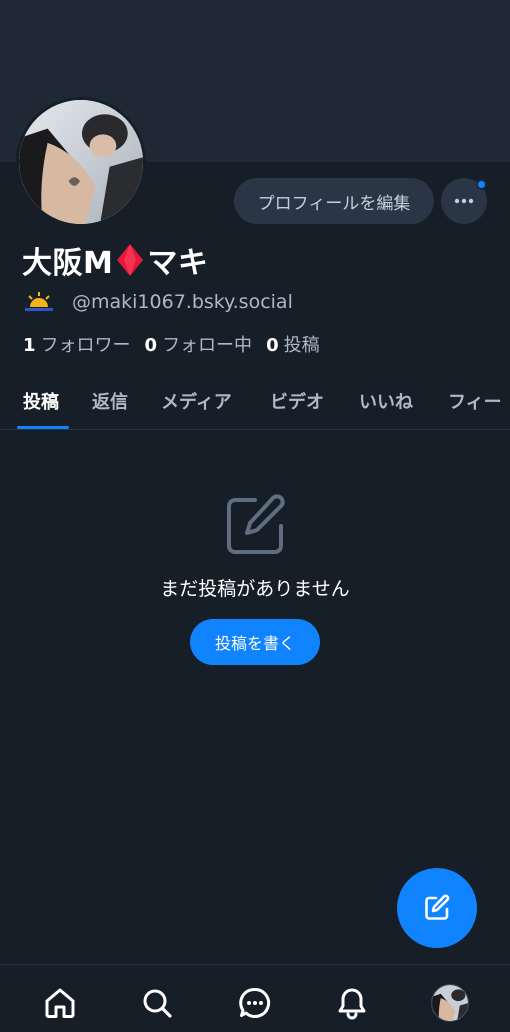 The image size is (510, 1032). I want to click on edit-profile-button: プロフィールを編集, so click(334, 201).